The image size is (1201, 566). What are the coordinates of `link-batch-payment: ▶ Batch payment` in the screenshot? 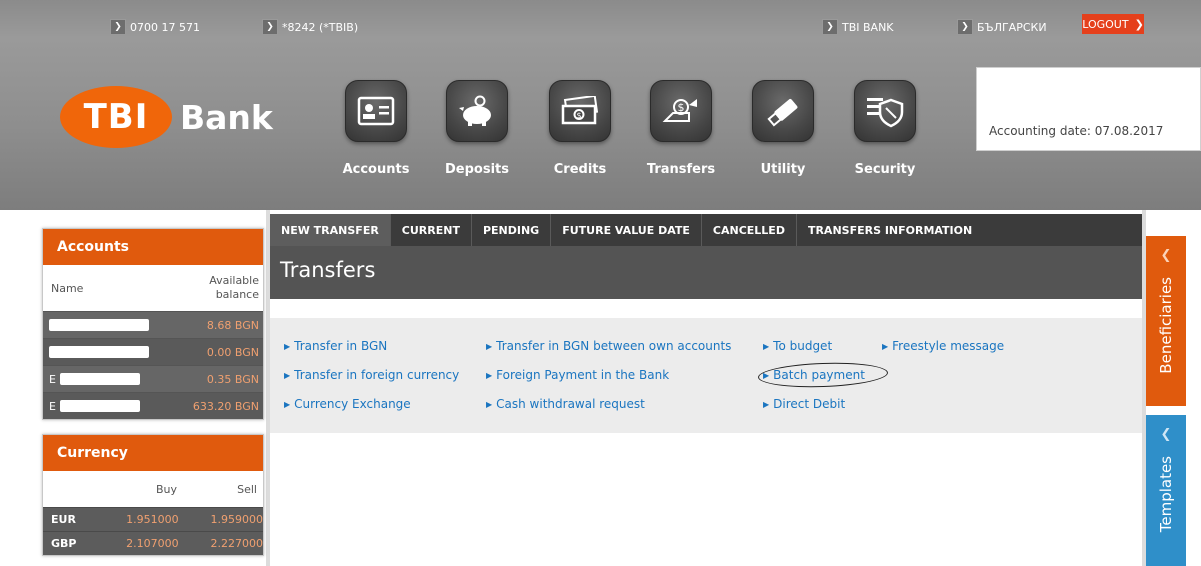 It's located at (814, 375).